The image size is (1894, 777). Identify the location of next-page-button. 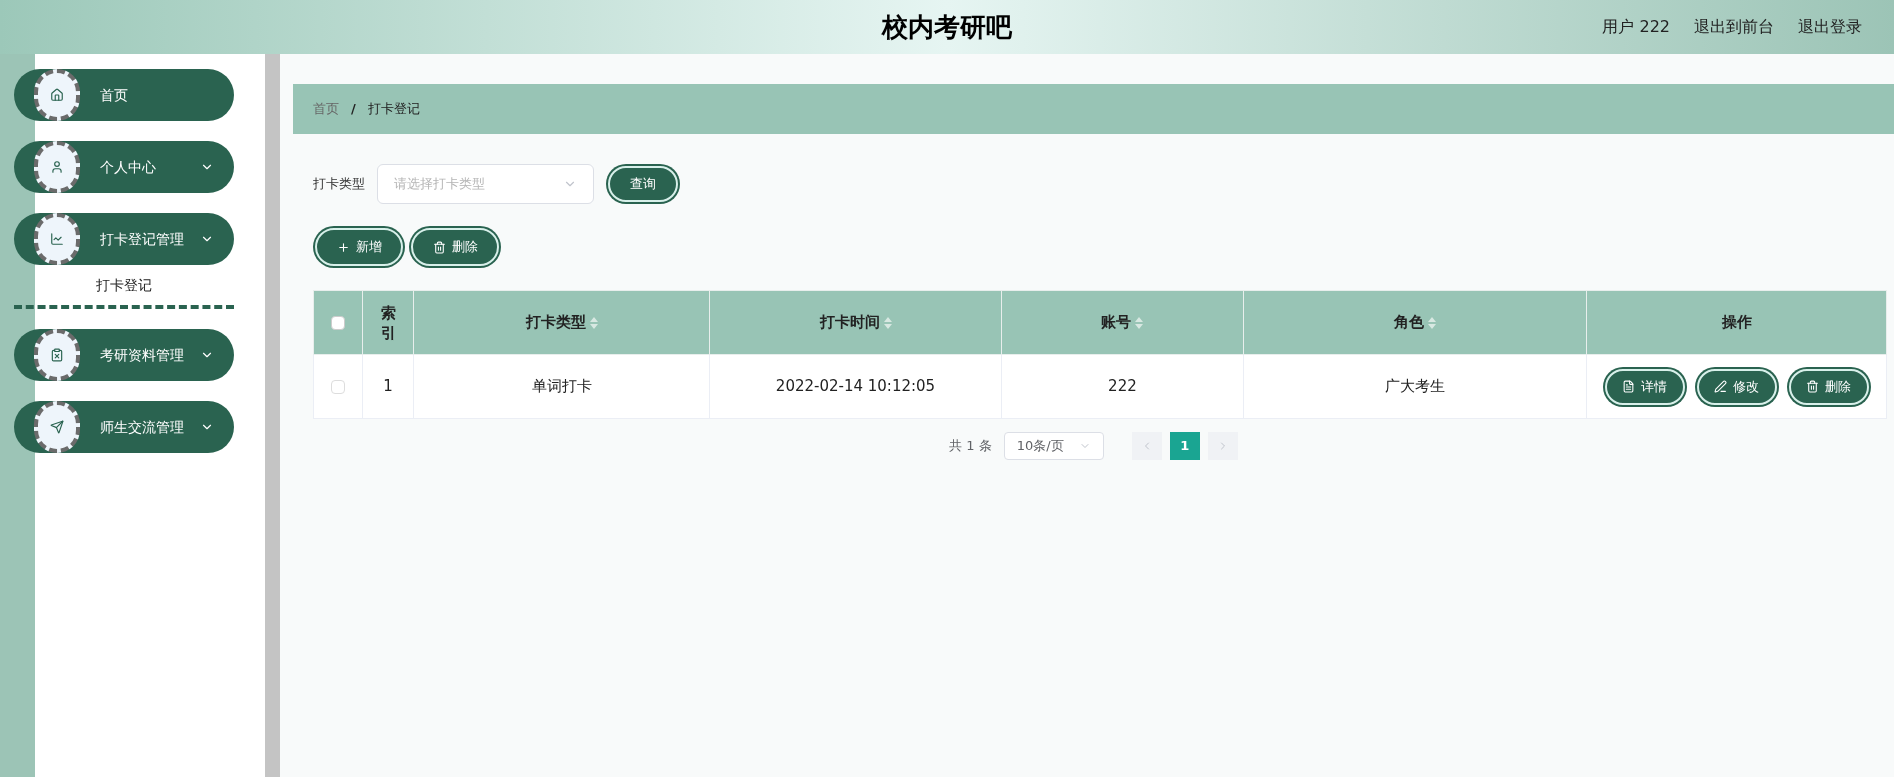
(1222, 446).